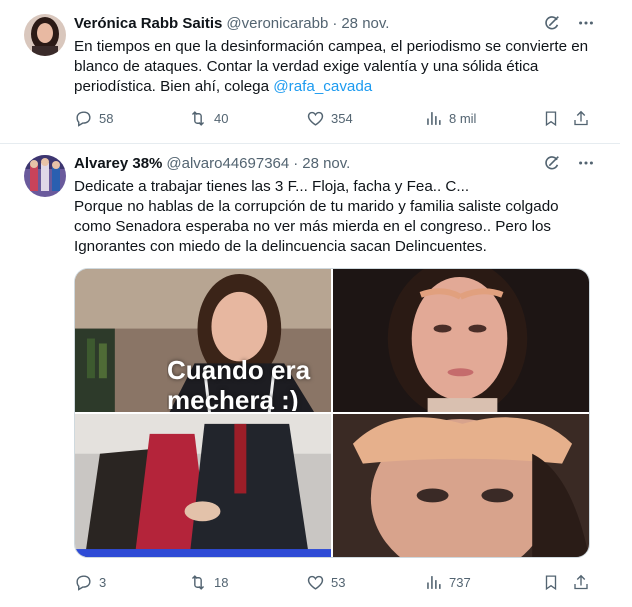 The image size is (632, 607). I want to click on repost-button: 40, so click(208, 118).